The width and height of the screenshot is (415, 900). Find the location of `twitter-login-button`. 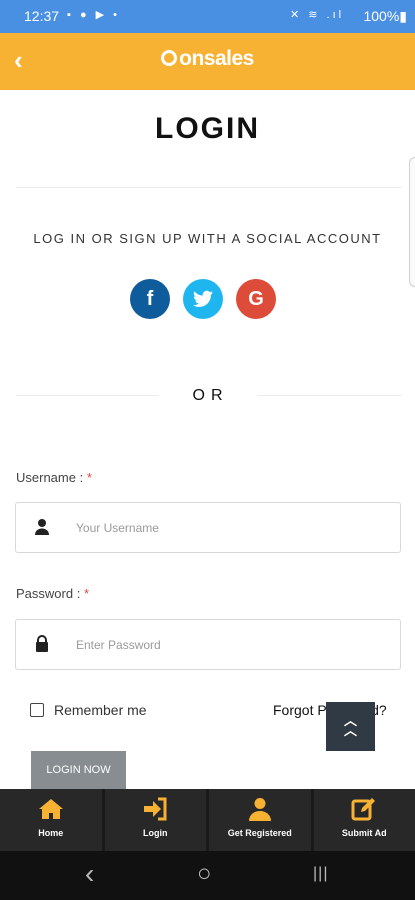

twitter-login-button is located at coordinates (203, 299).